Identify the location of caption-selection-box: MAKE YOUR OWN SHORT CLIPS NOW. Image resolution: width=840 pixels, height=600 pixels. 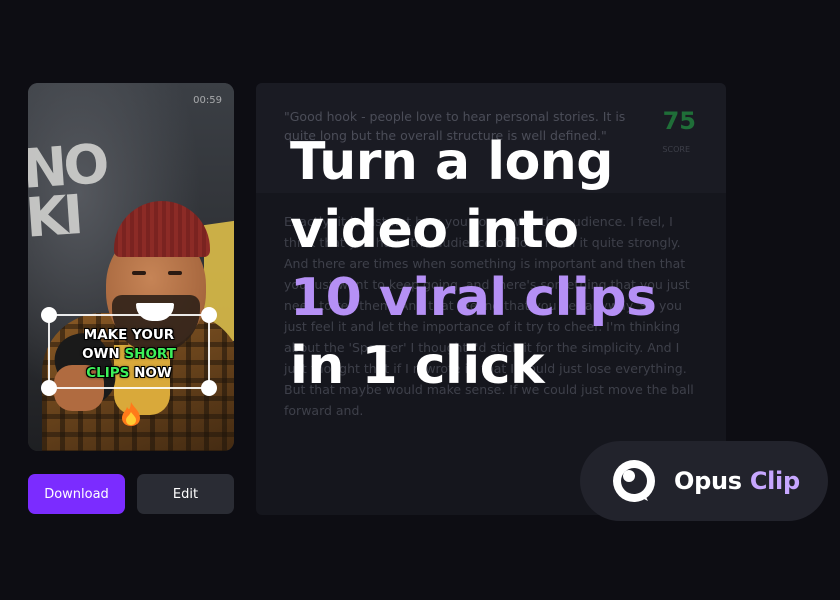
(129, 351).